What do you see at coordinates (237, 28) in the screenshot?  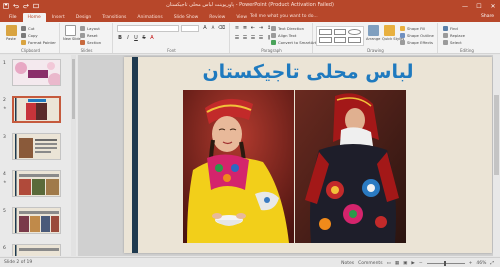 I see `bullets-icon: ≡` at bounding box center [237, 28].